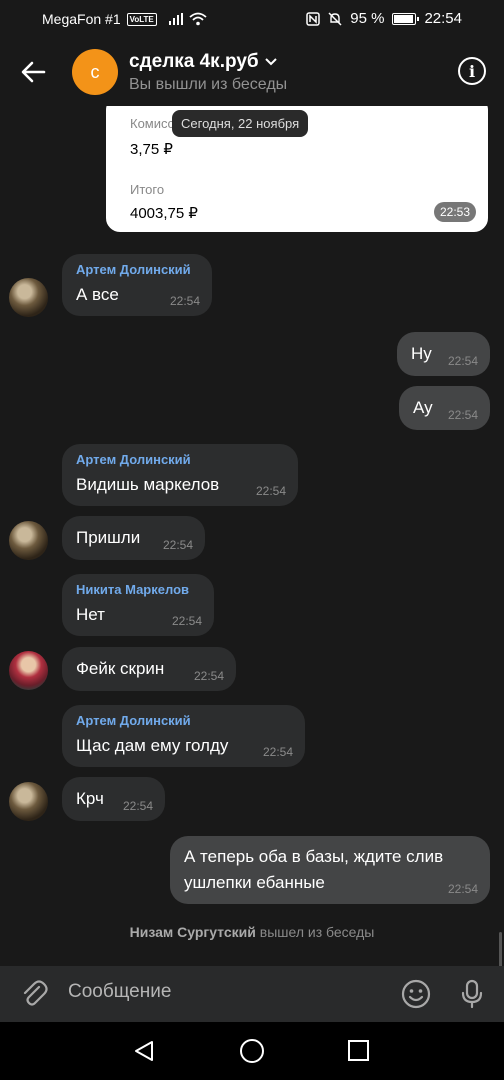  I want to click on message-text: Фейк скрин, so click(120, 668).